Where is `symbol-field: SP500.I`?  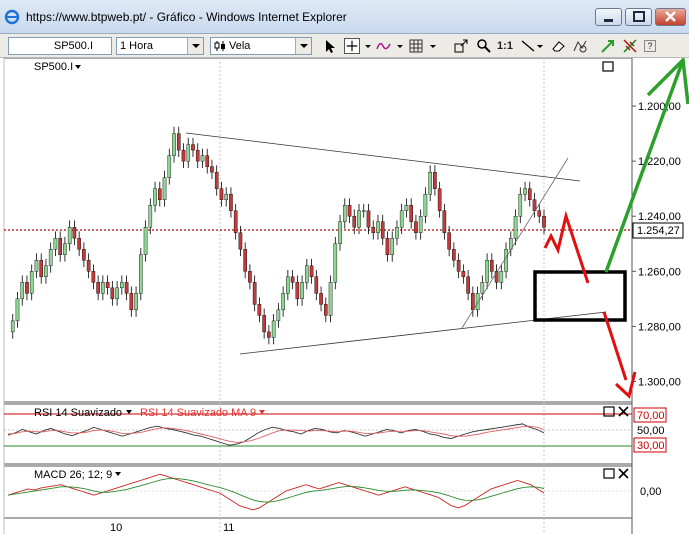
symbol-field: SP500.I is located at coordinates (60, 46).